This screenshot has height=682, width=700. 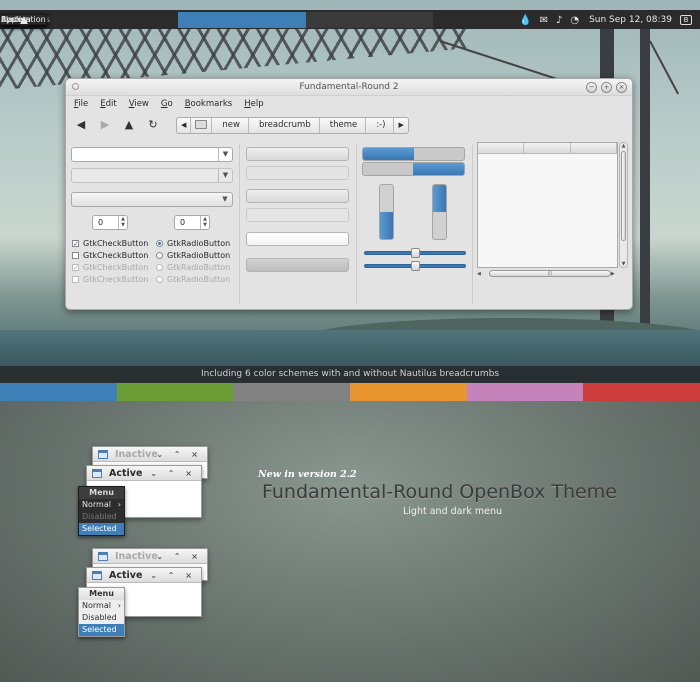 What do you see at coordinates (686, 20) in the screenshot?
I see `battery-icon: B` at bounding box center [686, 20].